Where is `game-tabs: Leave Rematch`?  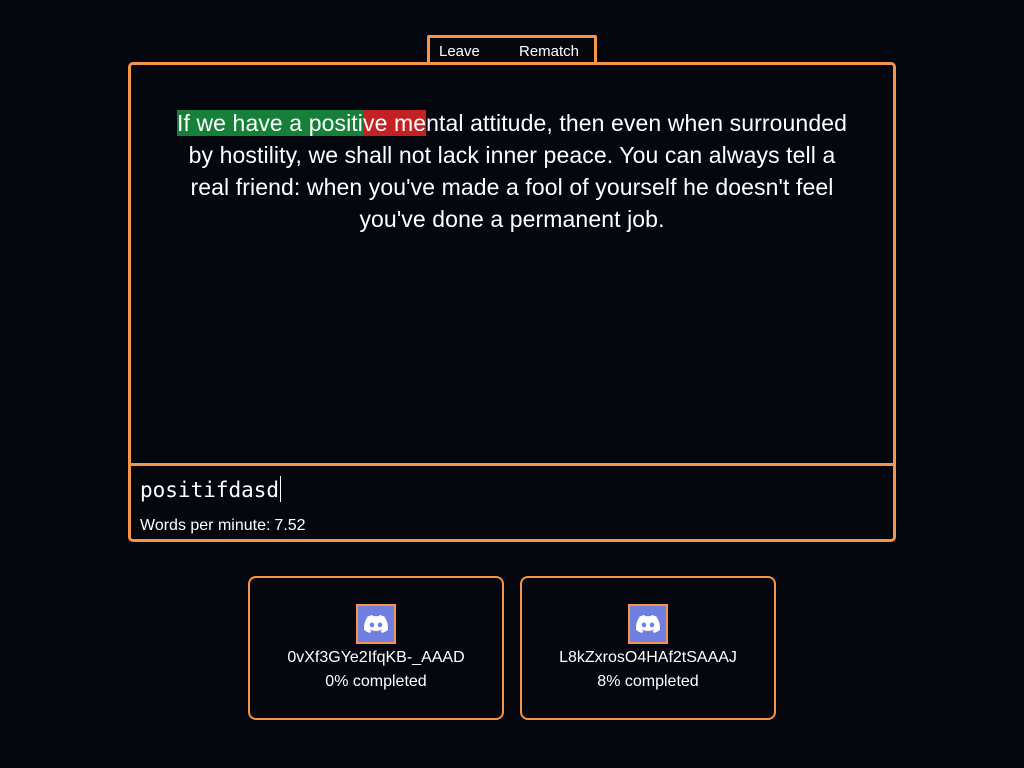
game-tabs: Leave Rematch is located at coordinates (512, 49).